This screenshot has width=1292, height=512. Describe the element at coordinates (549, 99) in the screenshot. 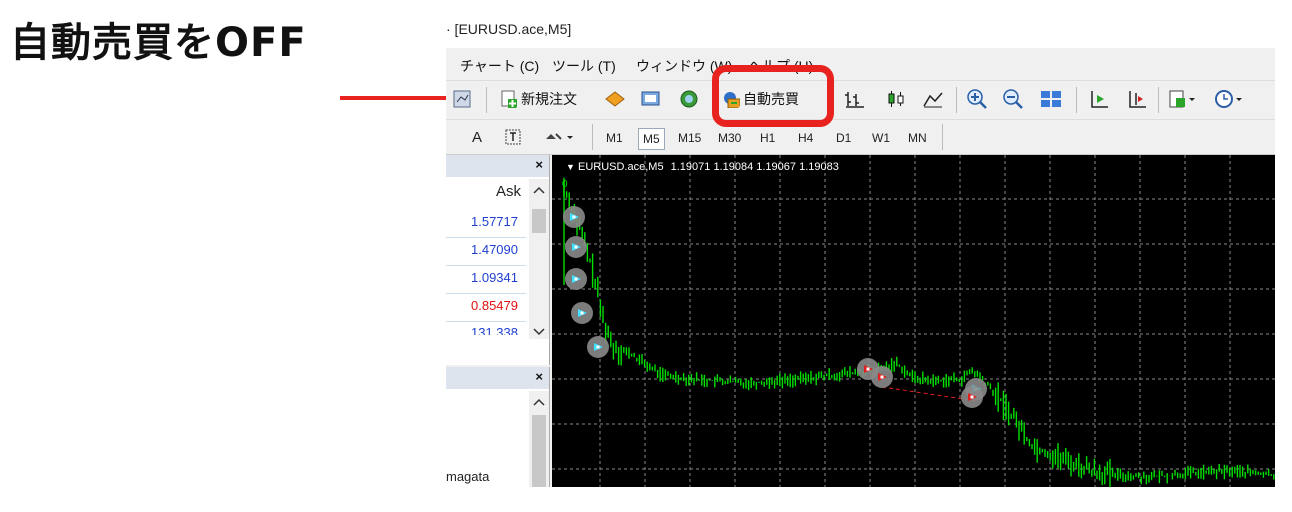

I see `new-order-label: 新規注文` at that location.